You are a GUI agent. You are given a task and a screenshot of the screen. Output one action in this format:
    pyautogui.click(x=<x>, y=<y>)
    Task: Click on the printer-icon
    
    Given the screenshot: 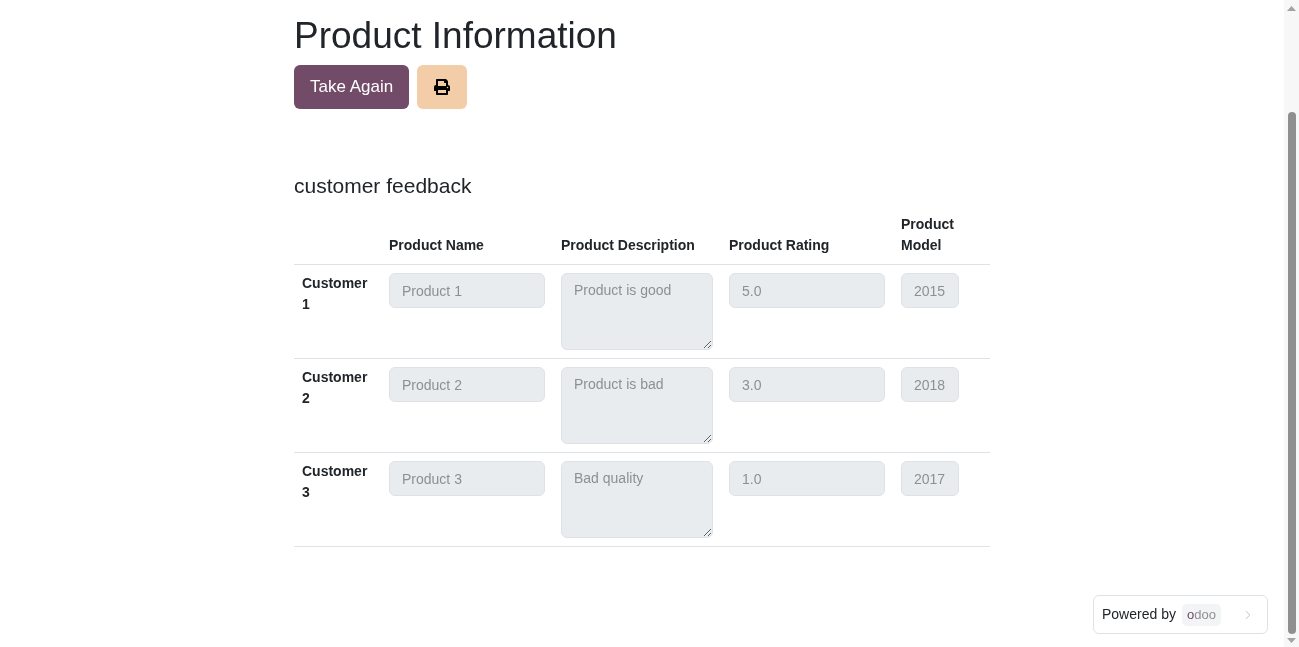 What is the action you would take?
    pyautogui.click(x=442, y=87)
    